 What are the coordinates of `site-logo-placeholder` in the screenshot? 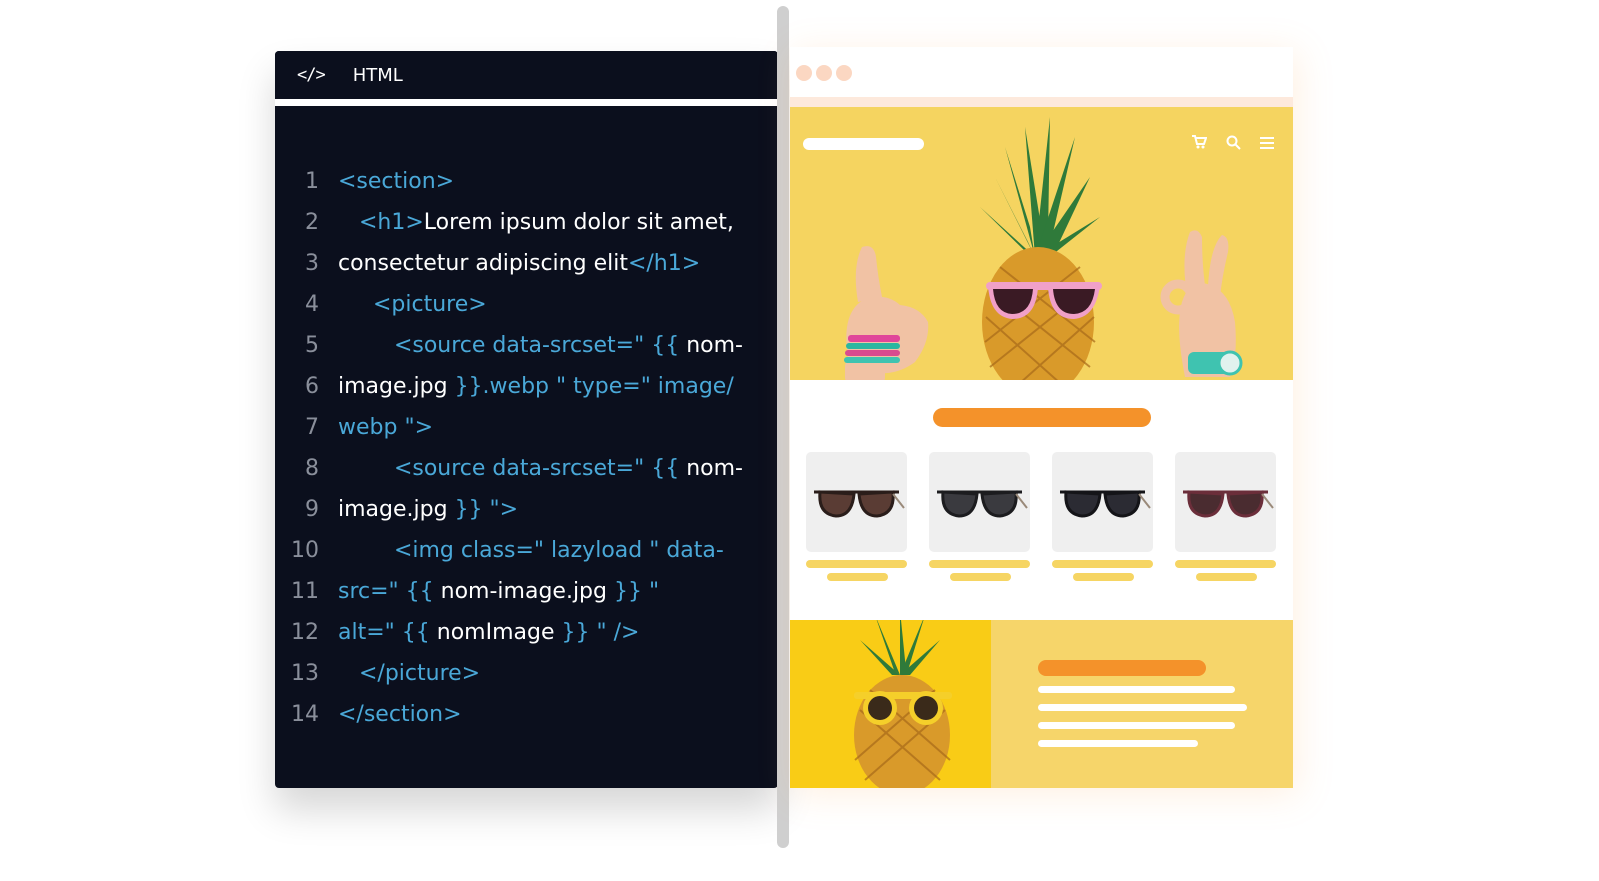 It's located at (863, 144).